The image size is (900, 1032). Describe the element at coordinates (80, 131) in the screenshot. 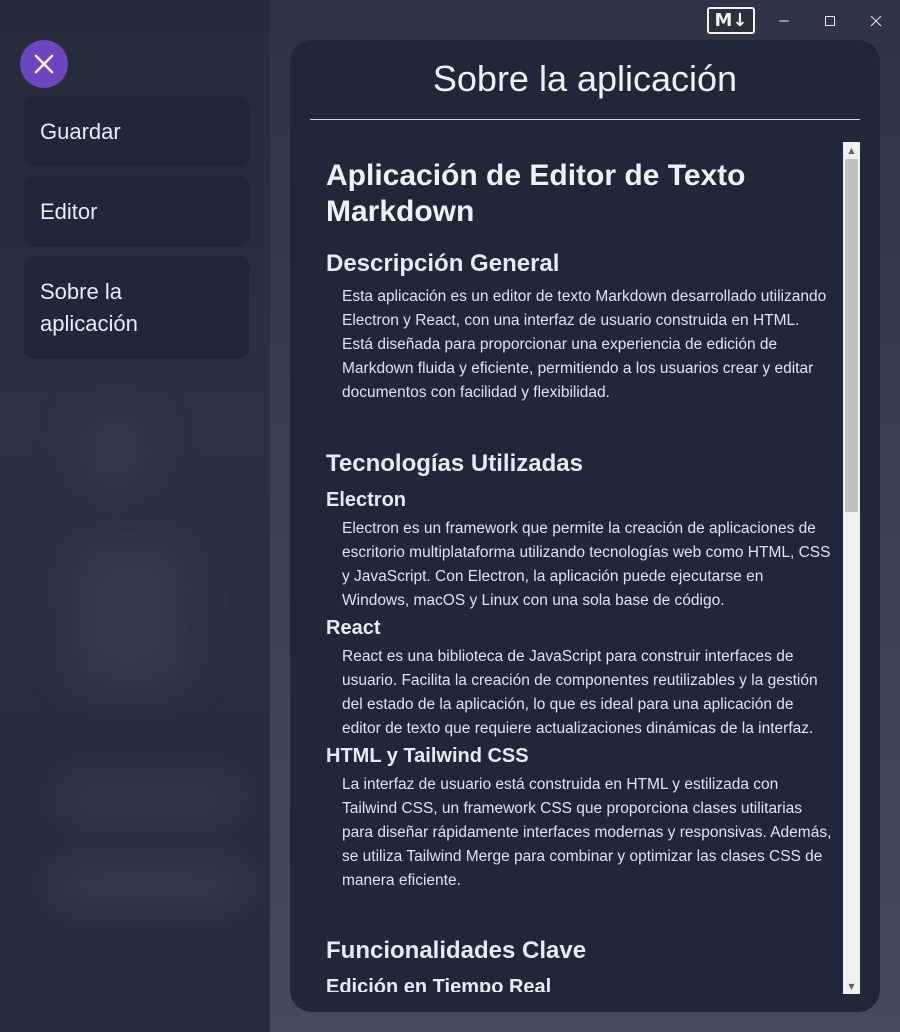

I see `sidebar-item-label: Guardar` at that location.